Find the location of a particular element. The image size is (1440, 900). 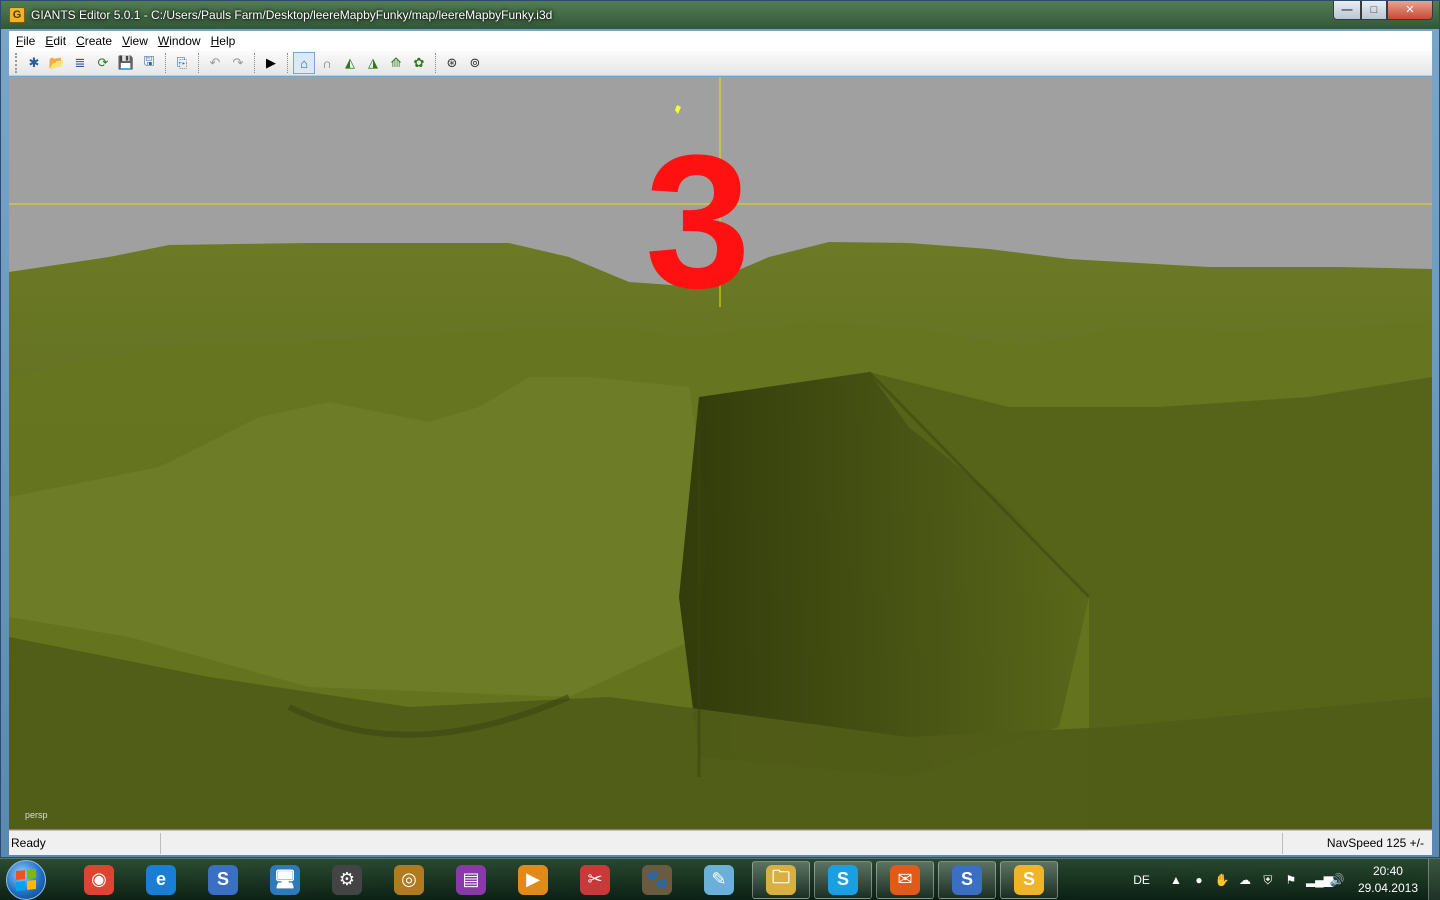

terrain-level-icon: ⟰ is located at coordinates (396, 63).